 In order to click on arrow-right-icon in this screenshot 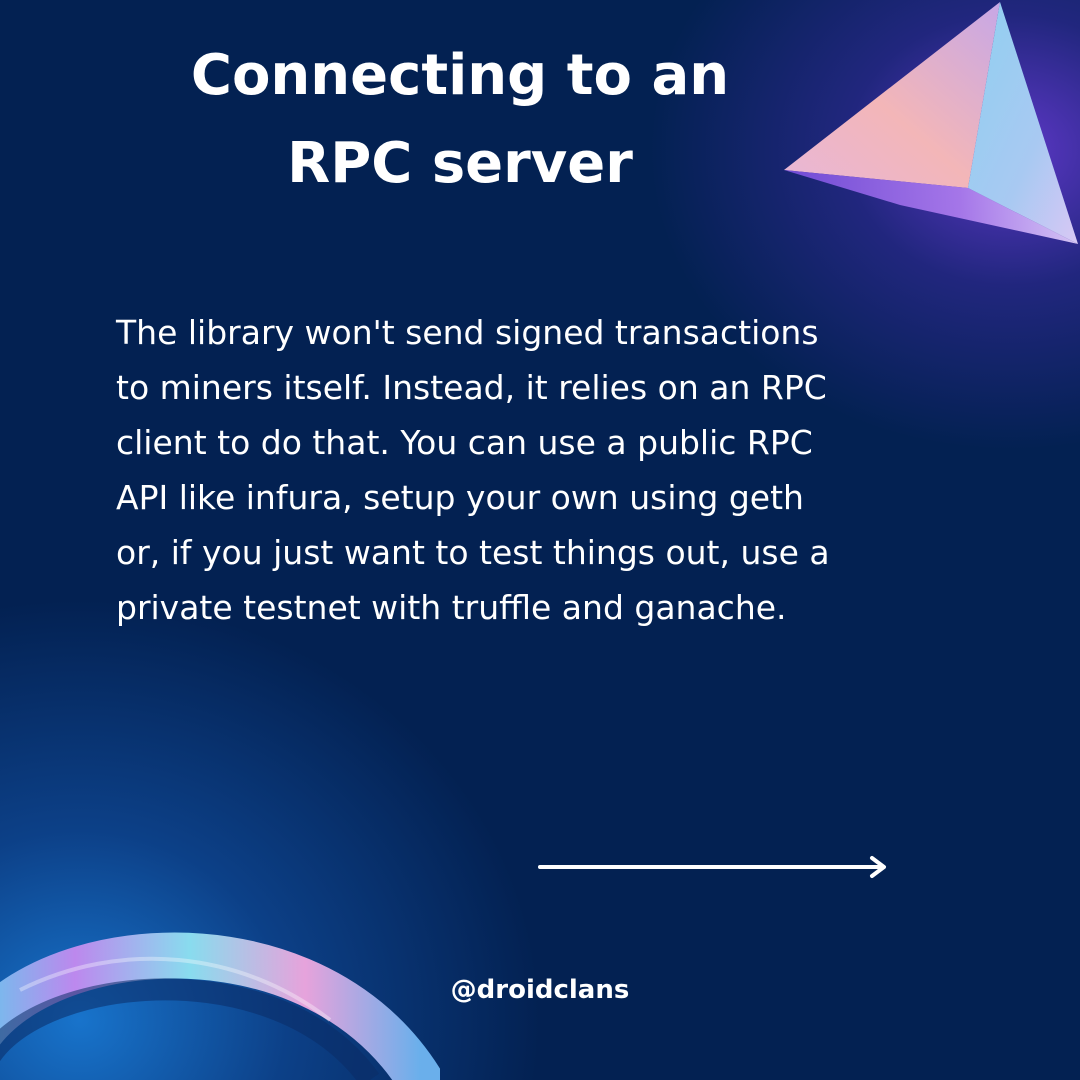, I will do `click(714, 867)`.